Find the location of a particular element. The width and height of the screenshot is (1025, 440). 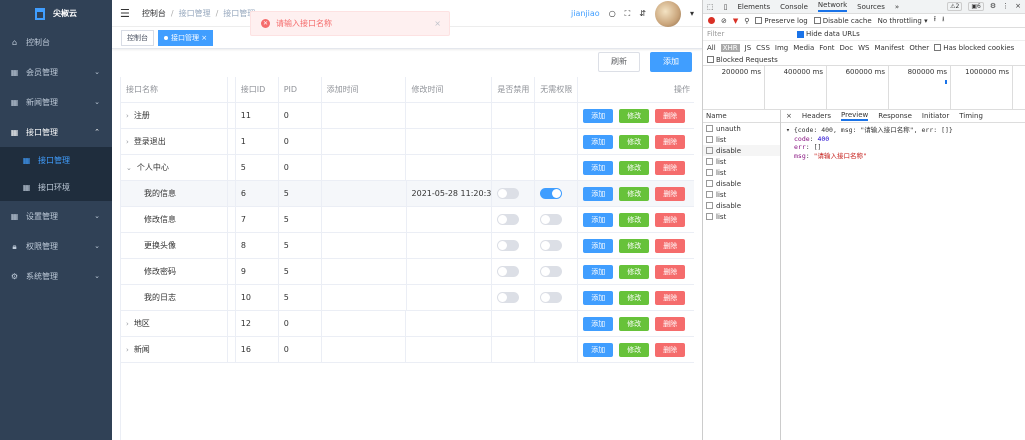

tag-api: 接口管理 × is located at coordinates (186, 37).